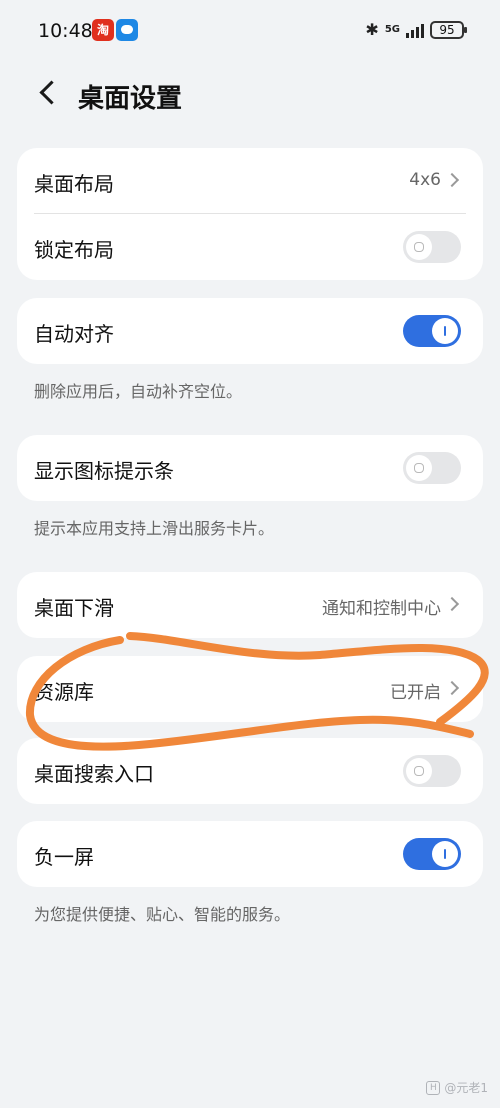 The width and height of the screenshot is (500, 1108). I want to click on minus-one-screen-toggle, so click(432, 854).